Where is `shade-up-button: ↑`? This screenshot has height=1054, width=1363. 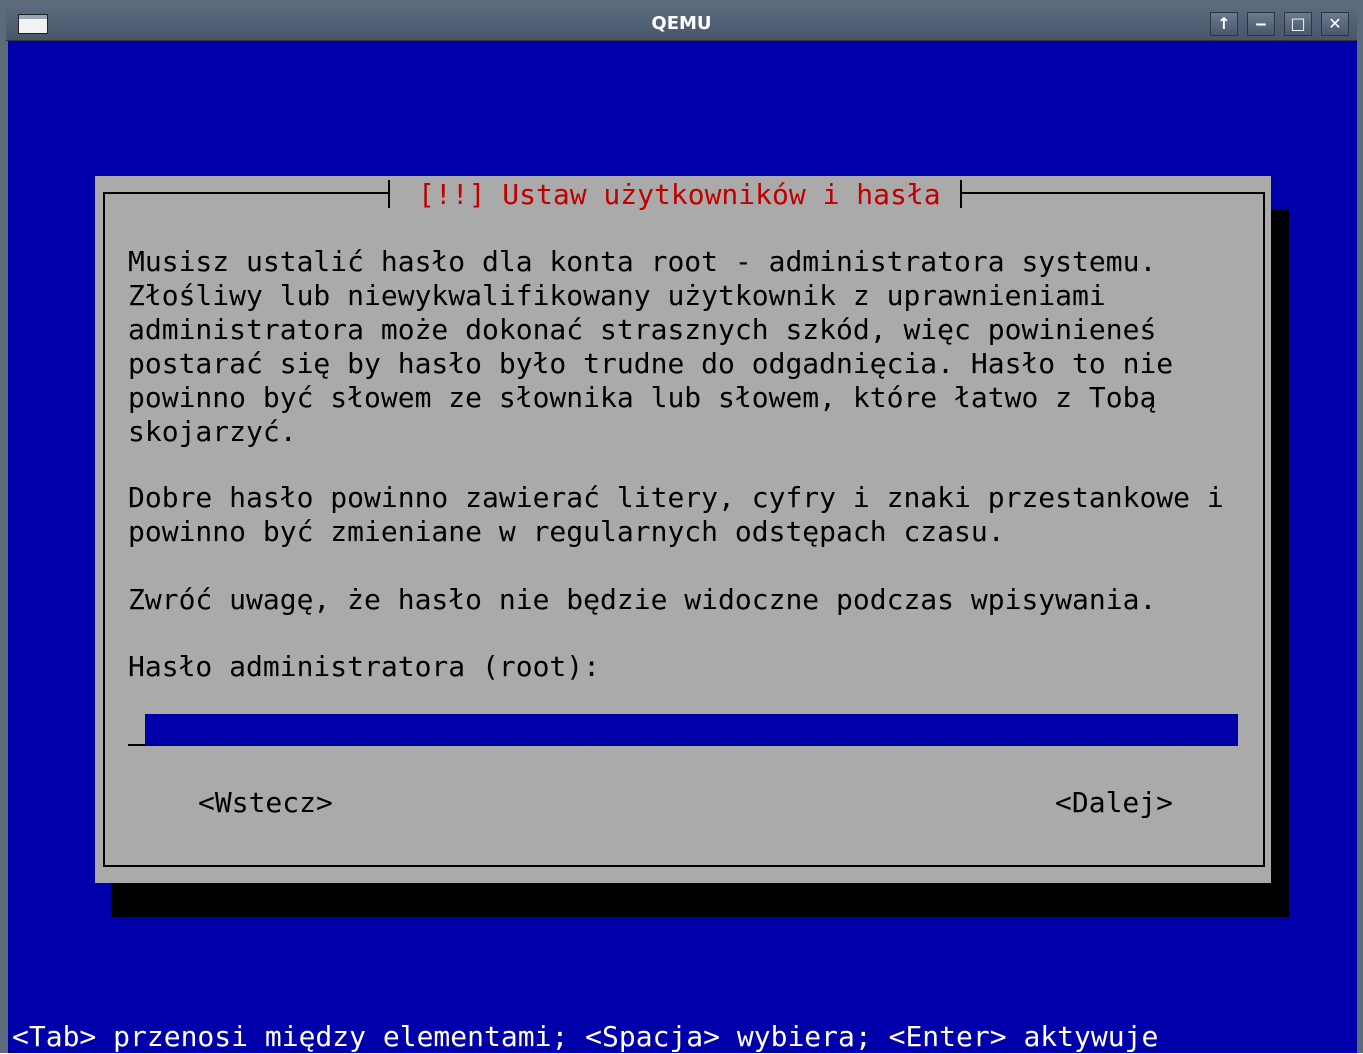
shade-up-button: ↑ is located at coordinates (1224, 24).